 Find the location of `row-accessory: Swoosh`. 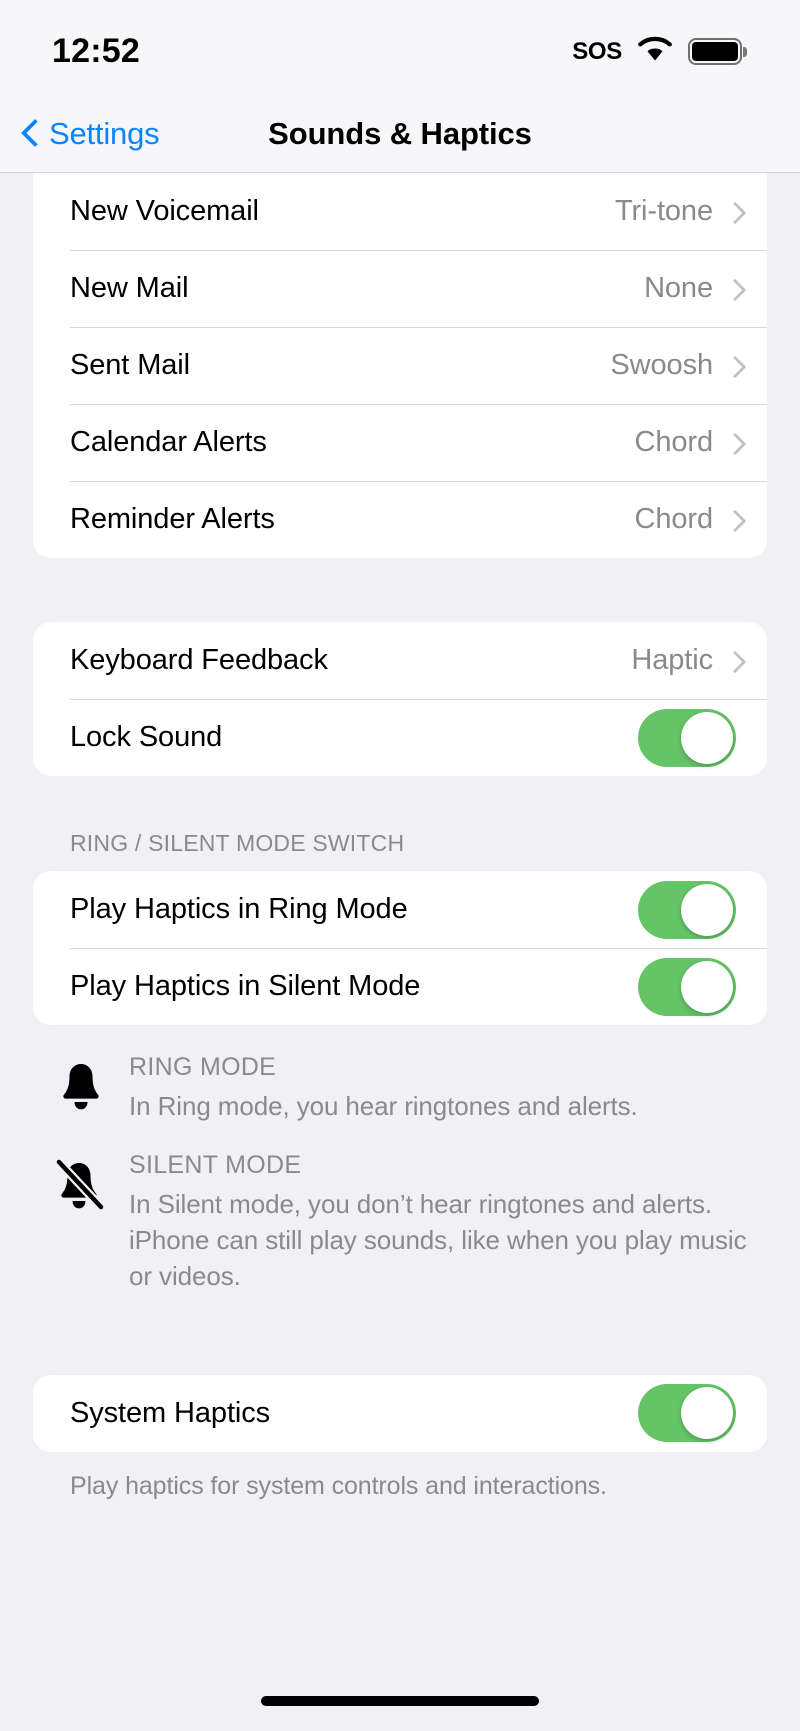

row-accessory: Swoosh is located at coordinates (688, 365).